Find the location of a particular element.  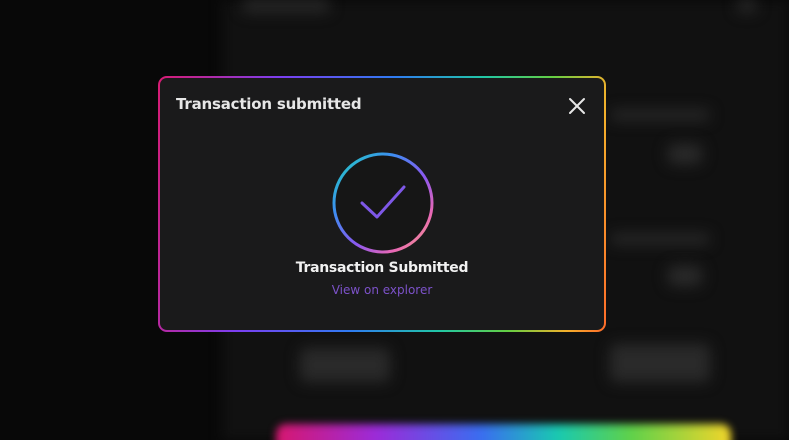

checkmark-circle-icon is located at coordinates (383, 203).